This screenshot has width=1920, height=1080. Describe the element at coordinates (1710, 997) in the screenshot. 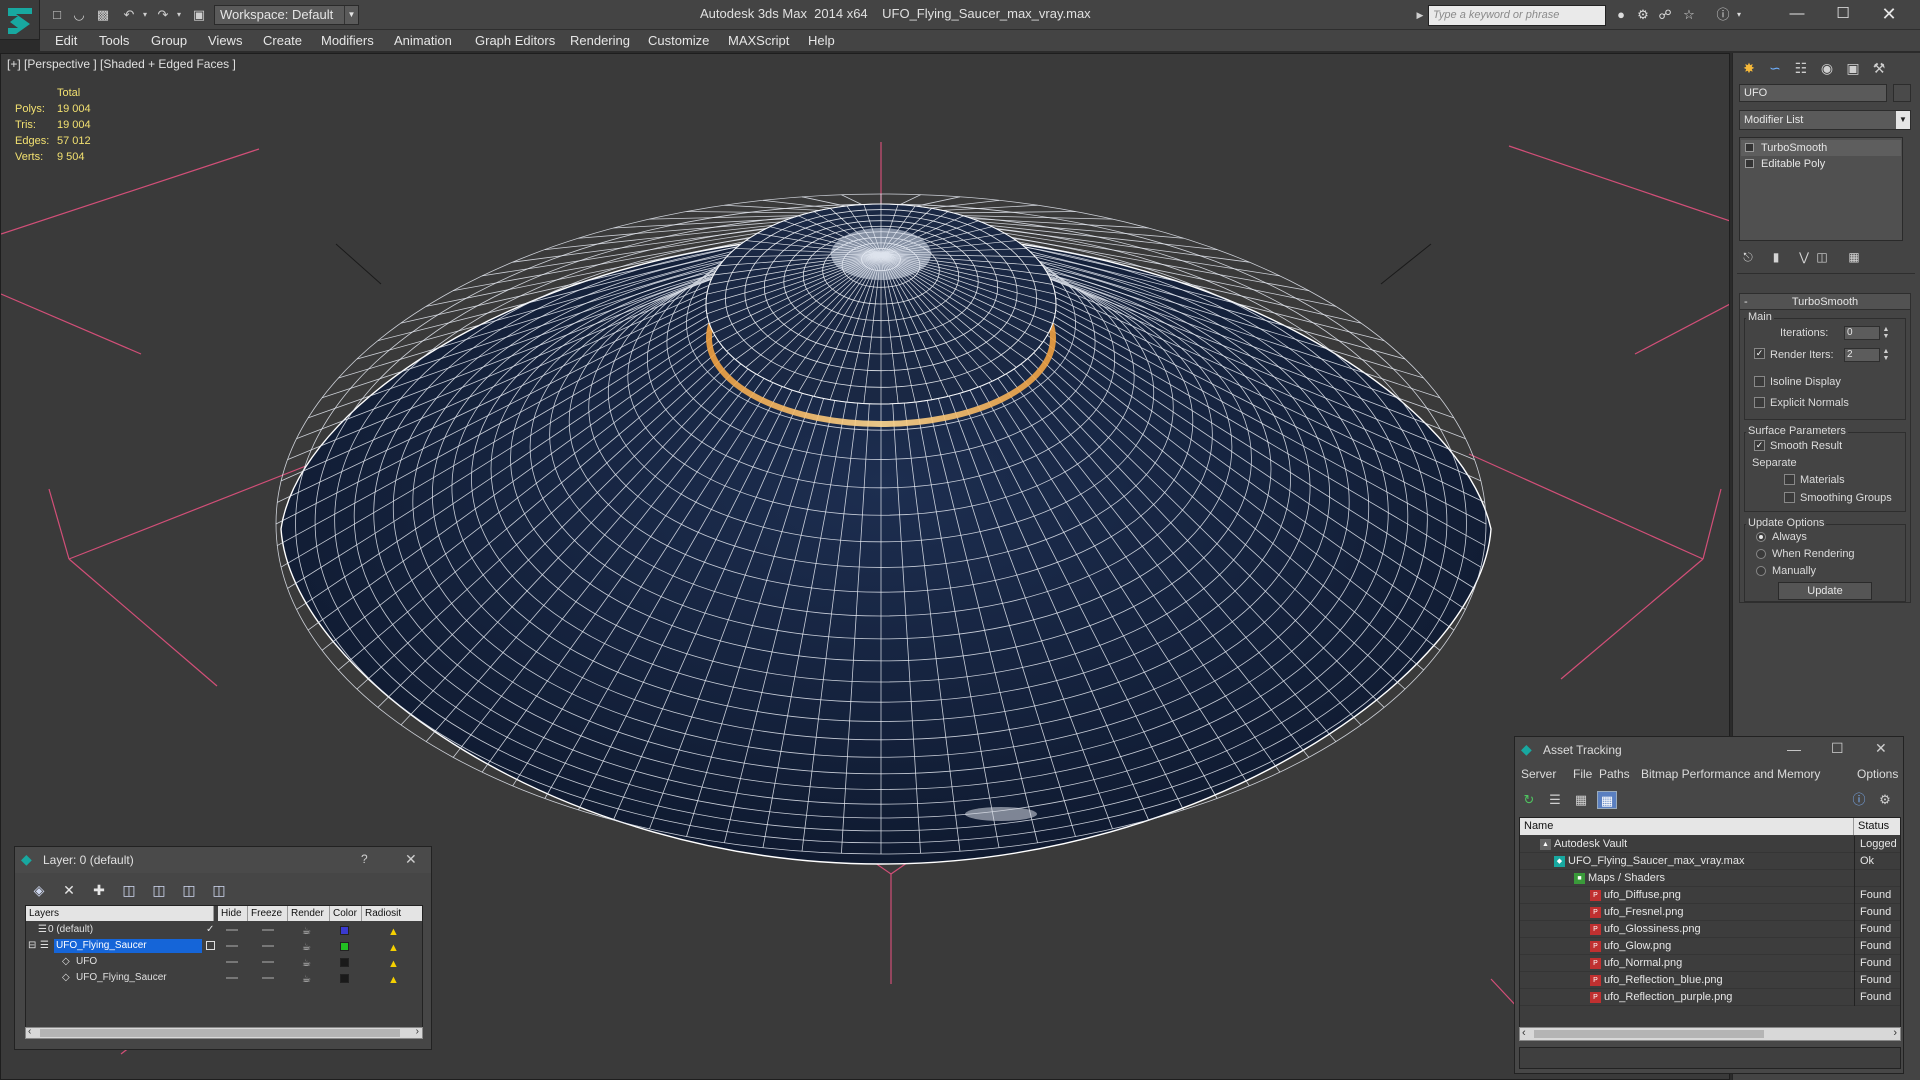

I see `asset-row: P ufo_Reflection_purple.png Found` at that location.